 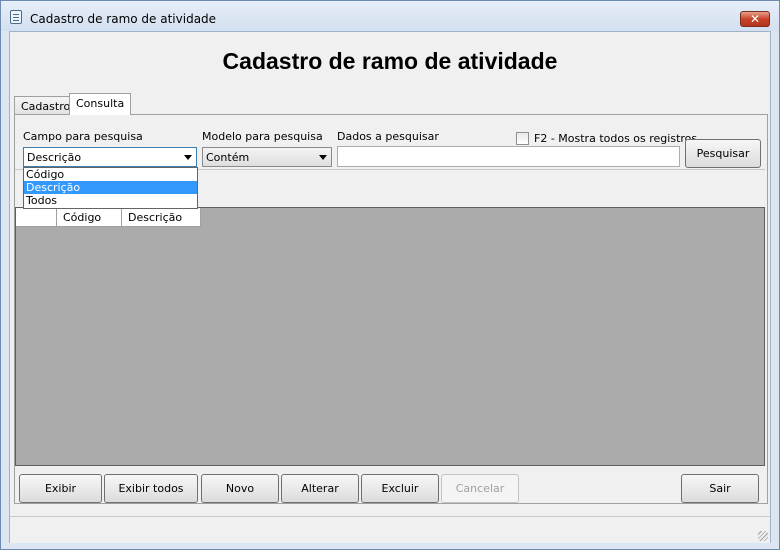 I want to click on app-icon, so click(x=16, y=17).